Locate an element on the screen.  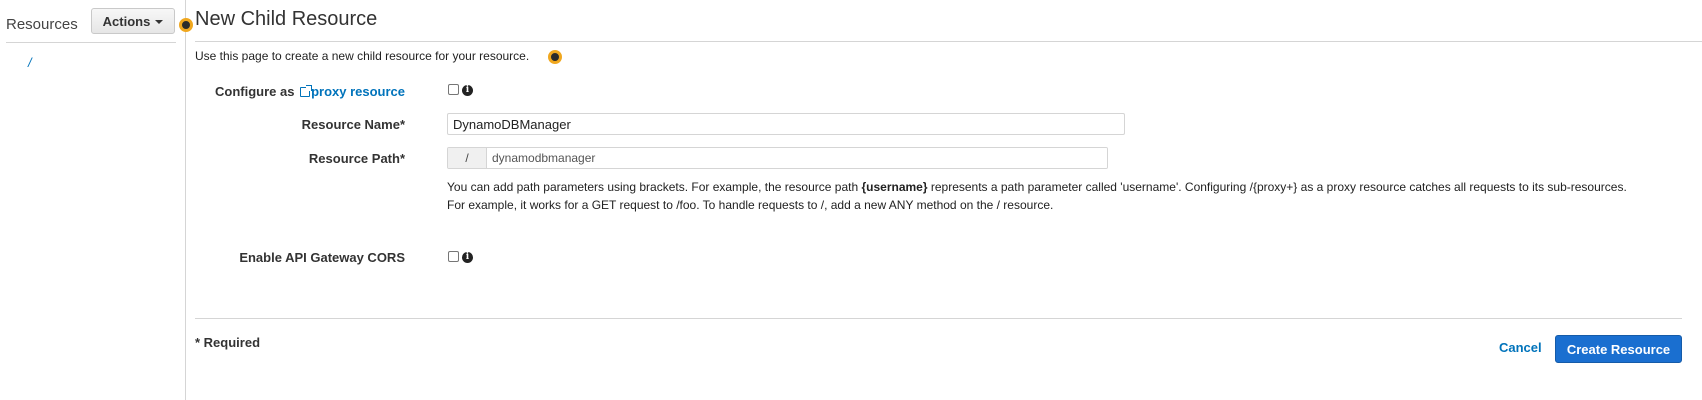
resource-name-label: Resource Name* is located at coordinates (353, 124).